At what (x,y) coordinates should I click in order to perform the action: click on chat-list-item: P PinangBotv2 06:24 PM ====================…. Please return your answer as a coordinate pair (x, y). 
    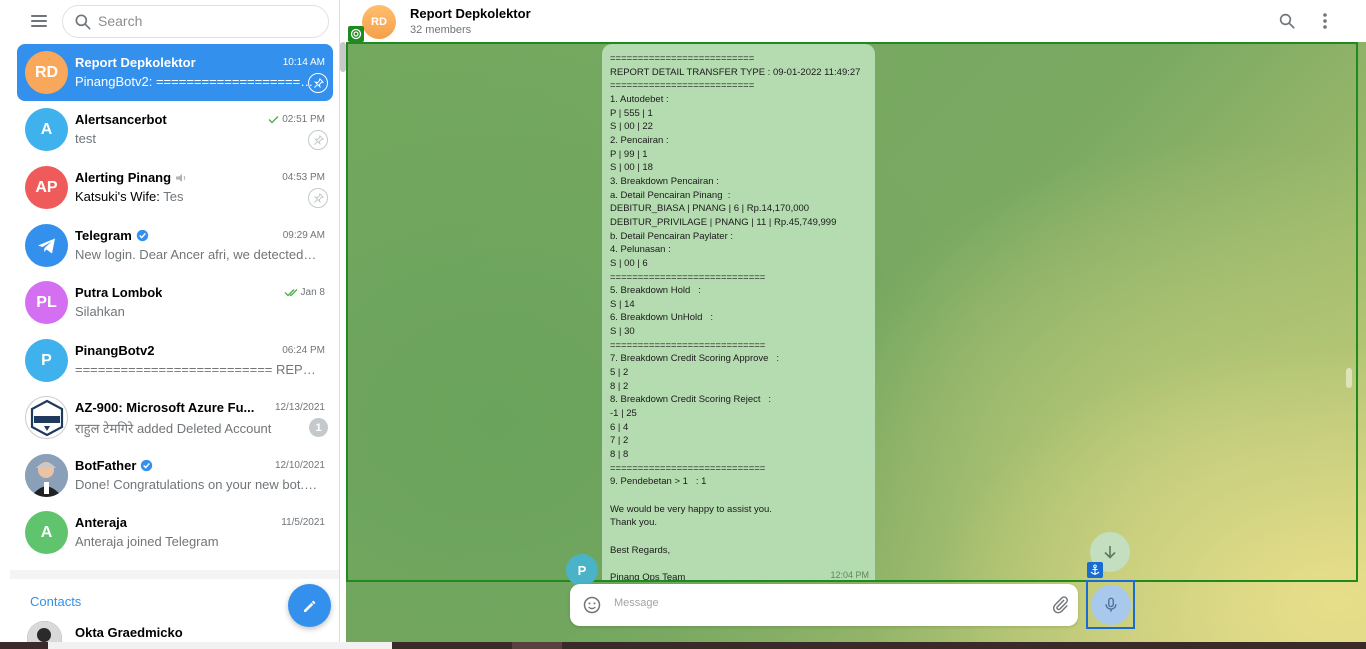
    Looking at the image, I should click on (175, 360).